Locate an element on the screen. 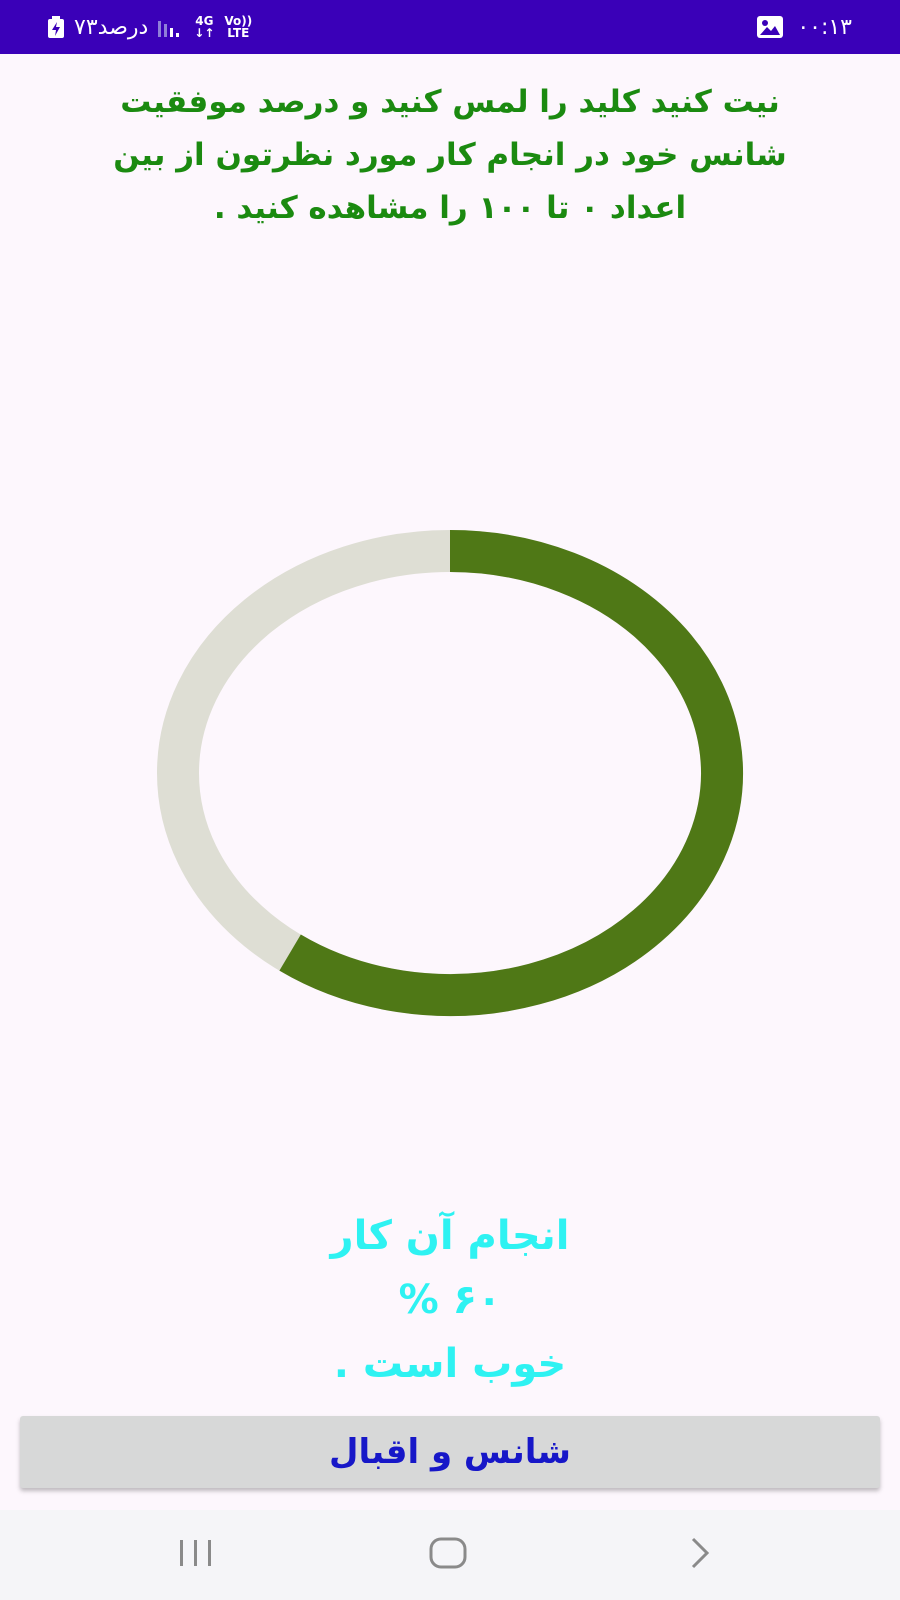 This screenshot has width=900, height=1600. luck-button-label: شانس و اقبال is located at coordinates (450, 1452).